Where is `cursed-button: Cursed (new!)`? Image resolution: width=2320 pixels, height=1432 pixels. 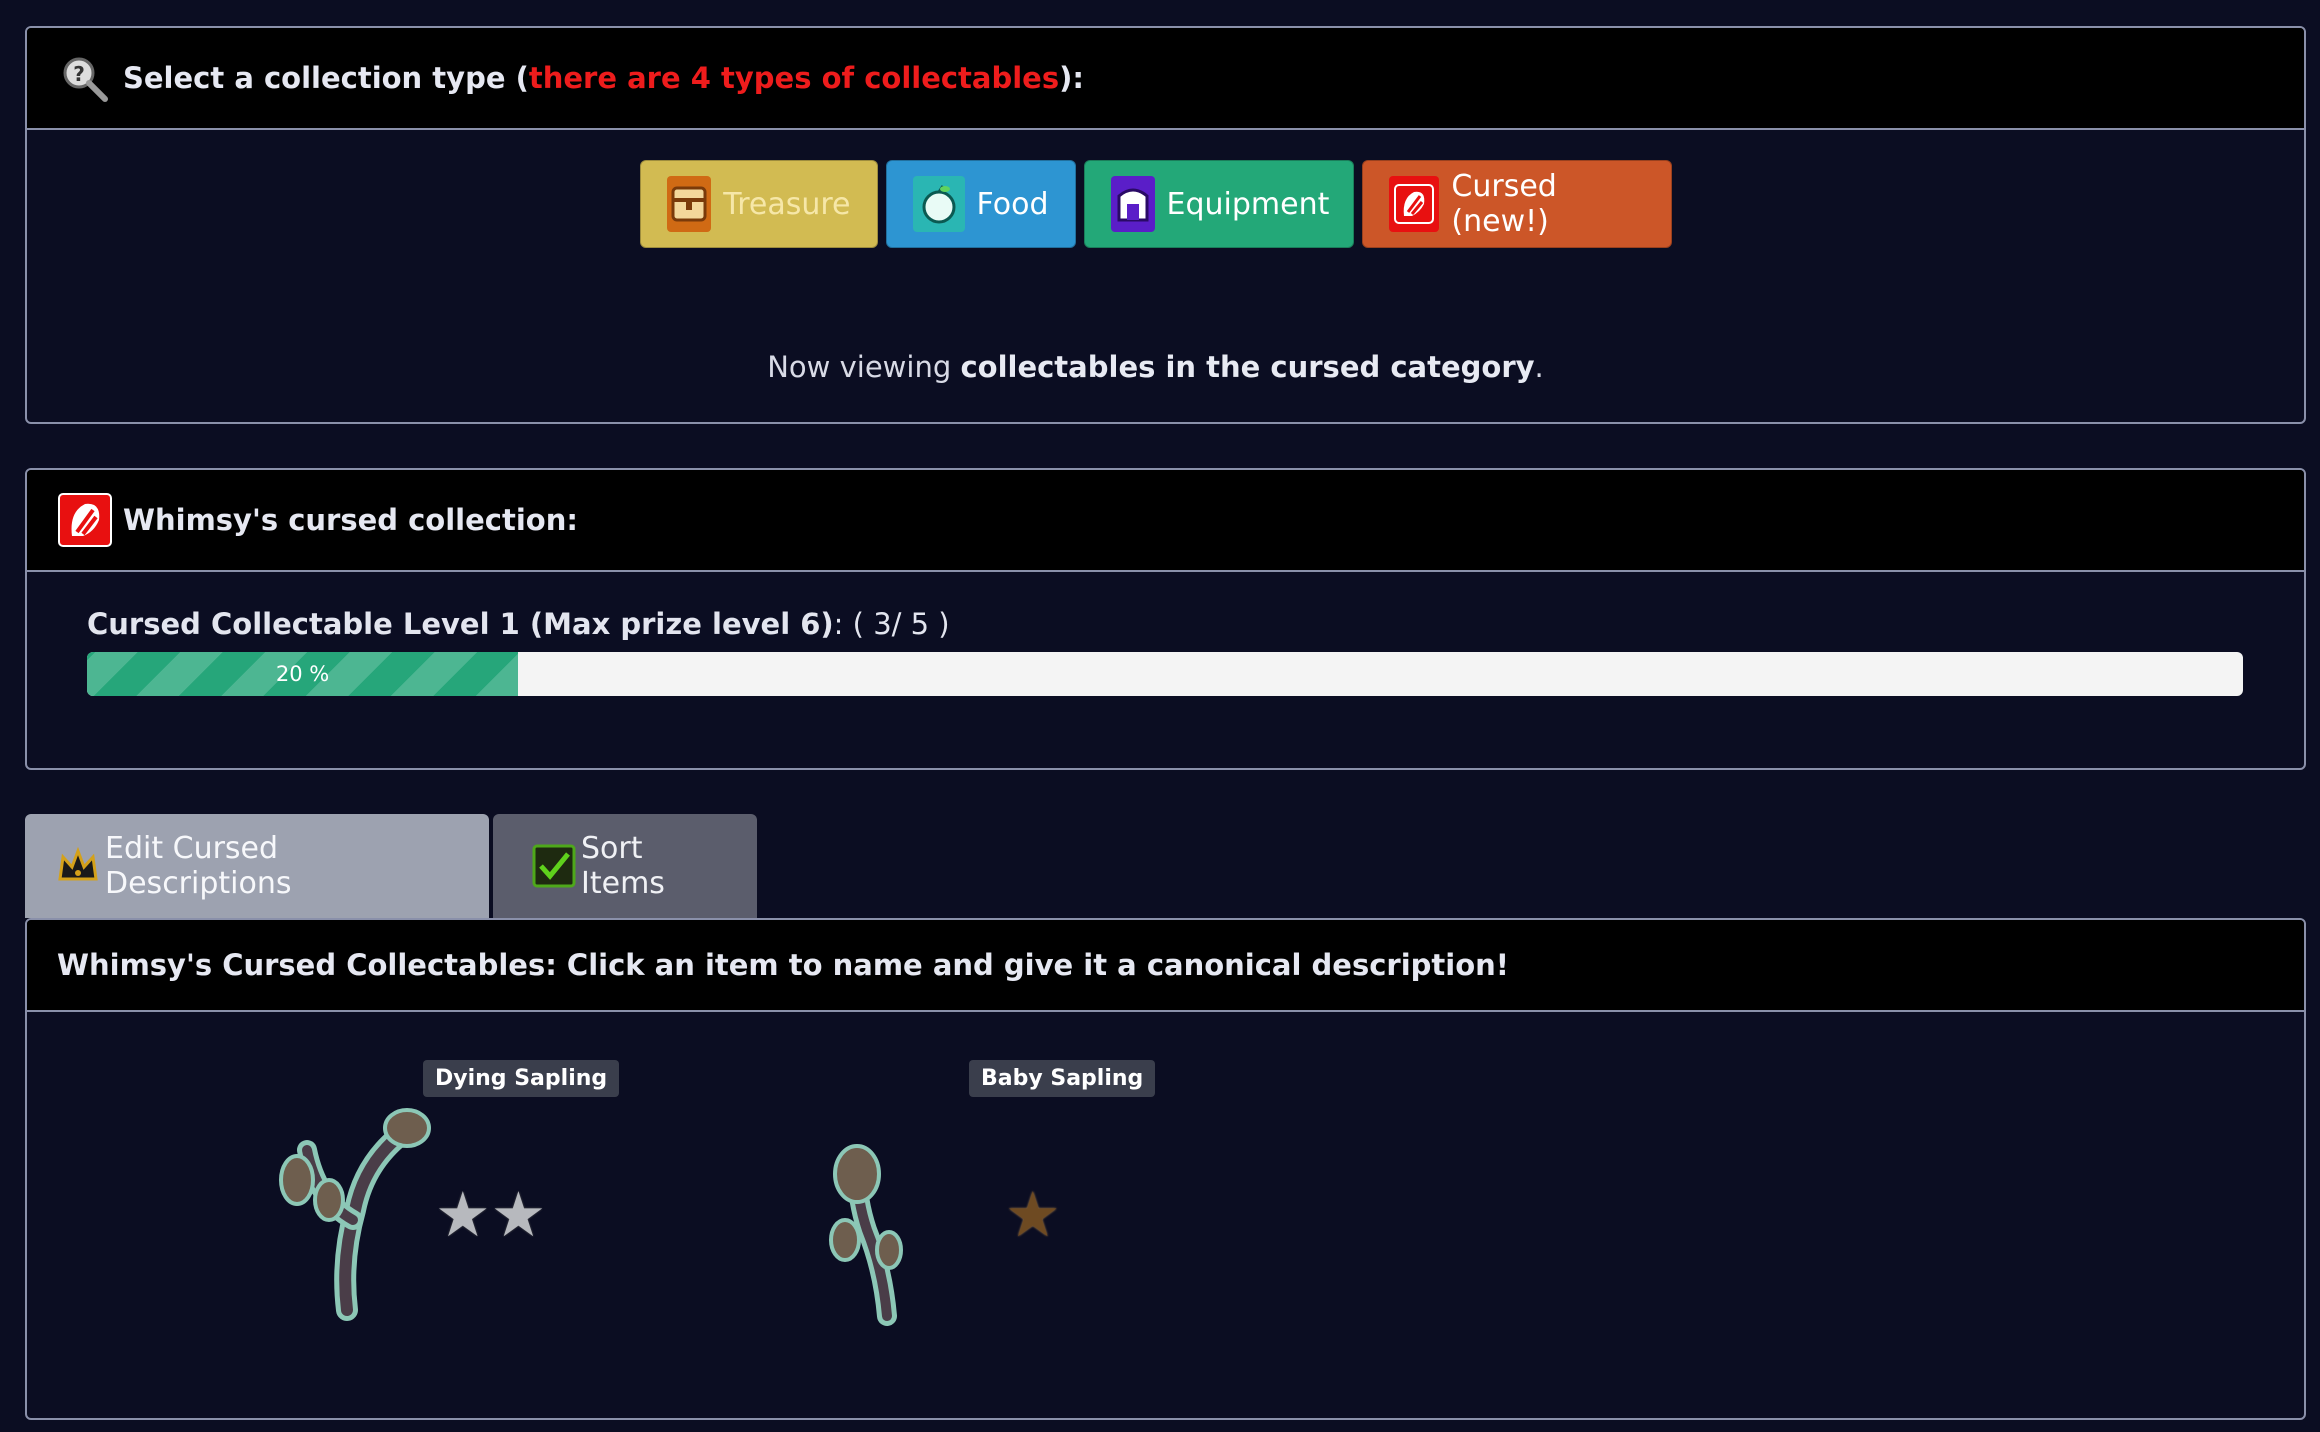 cursed-button: Cursed (new!) is located at coordinates (1516, 204).